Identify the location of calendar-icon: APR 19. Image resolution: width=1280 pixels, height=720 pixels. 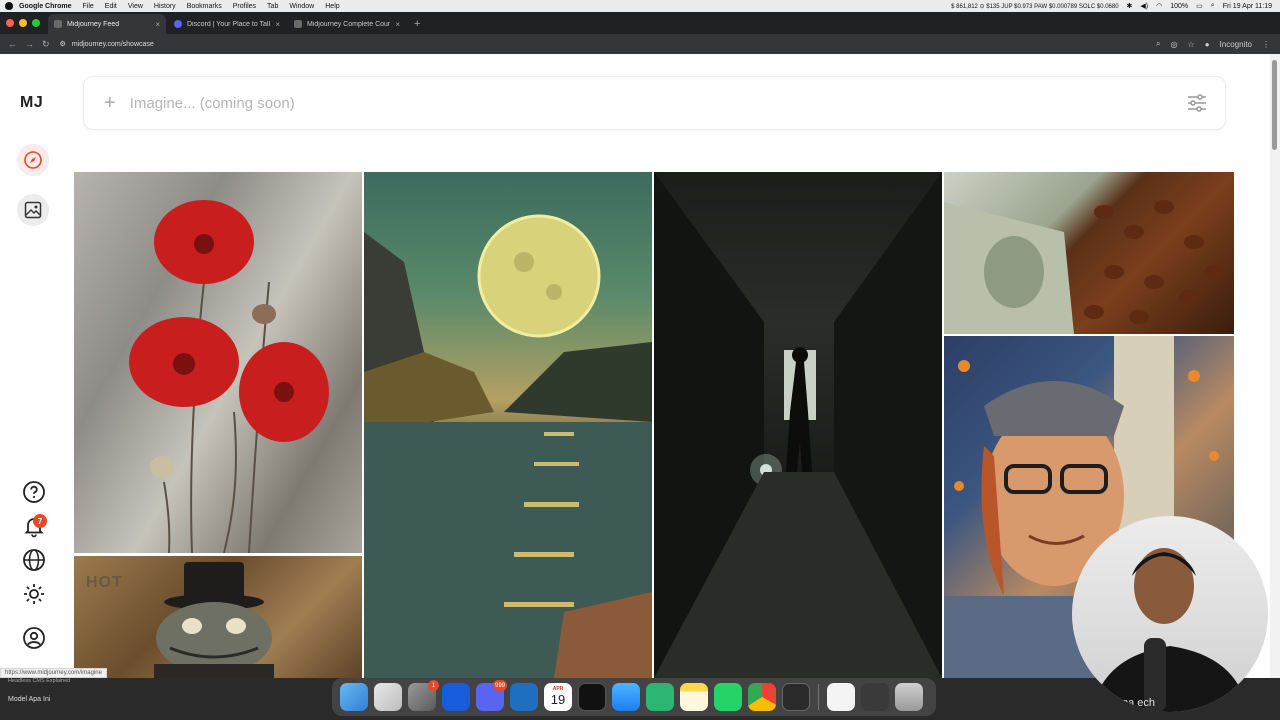
(558, 697).